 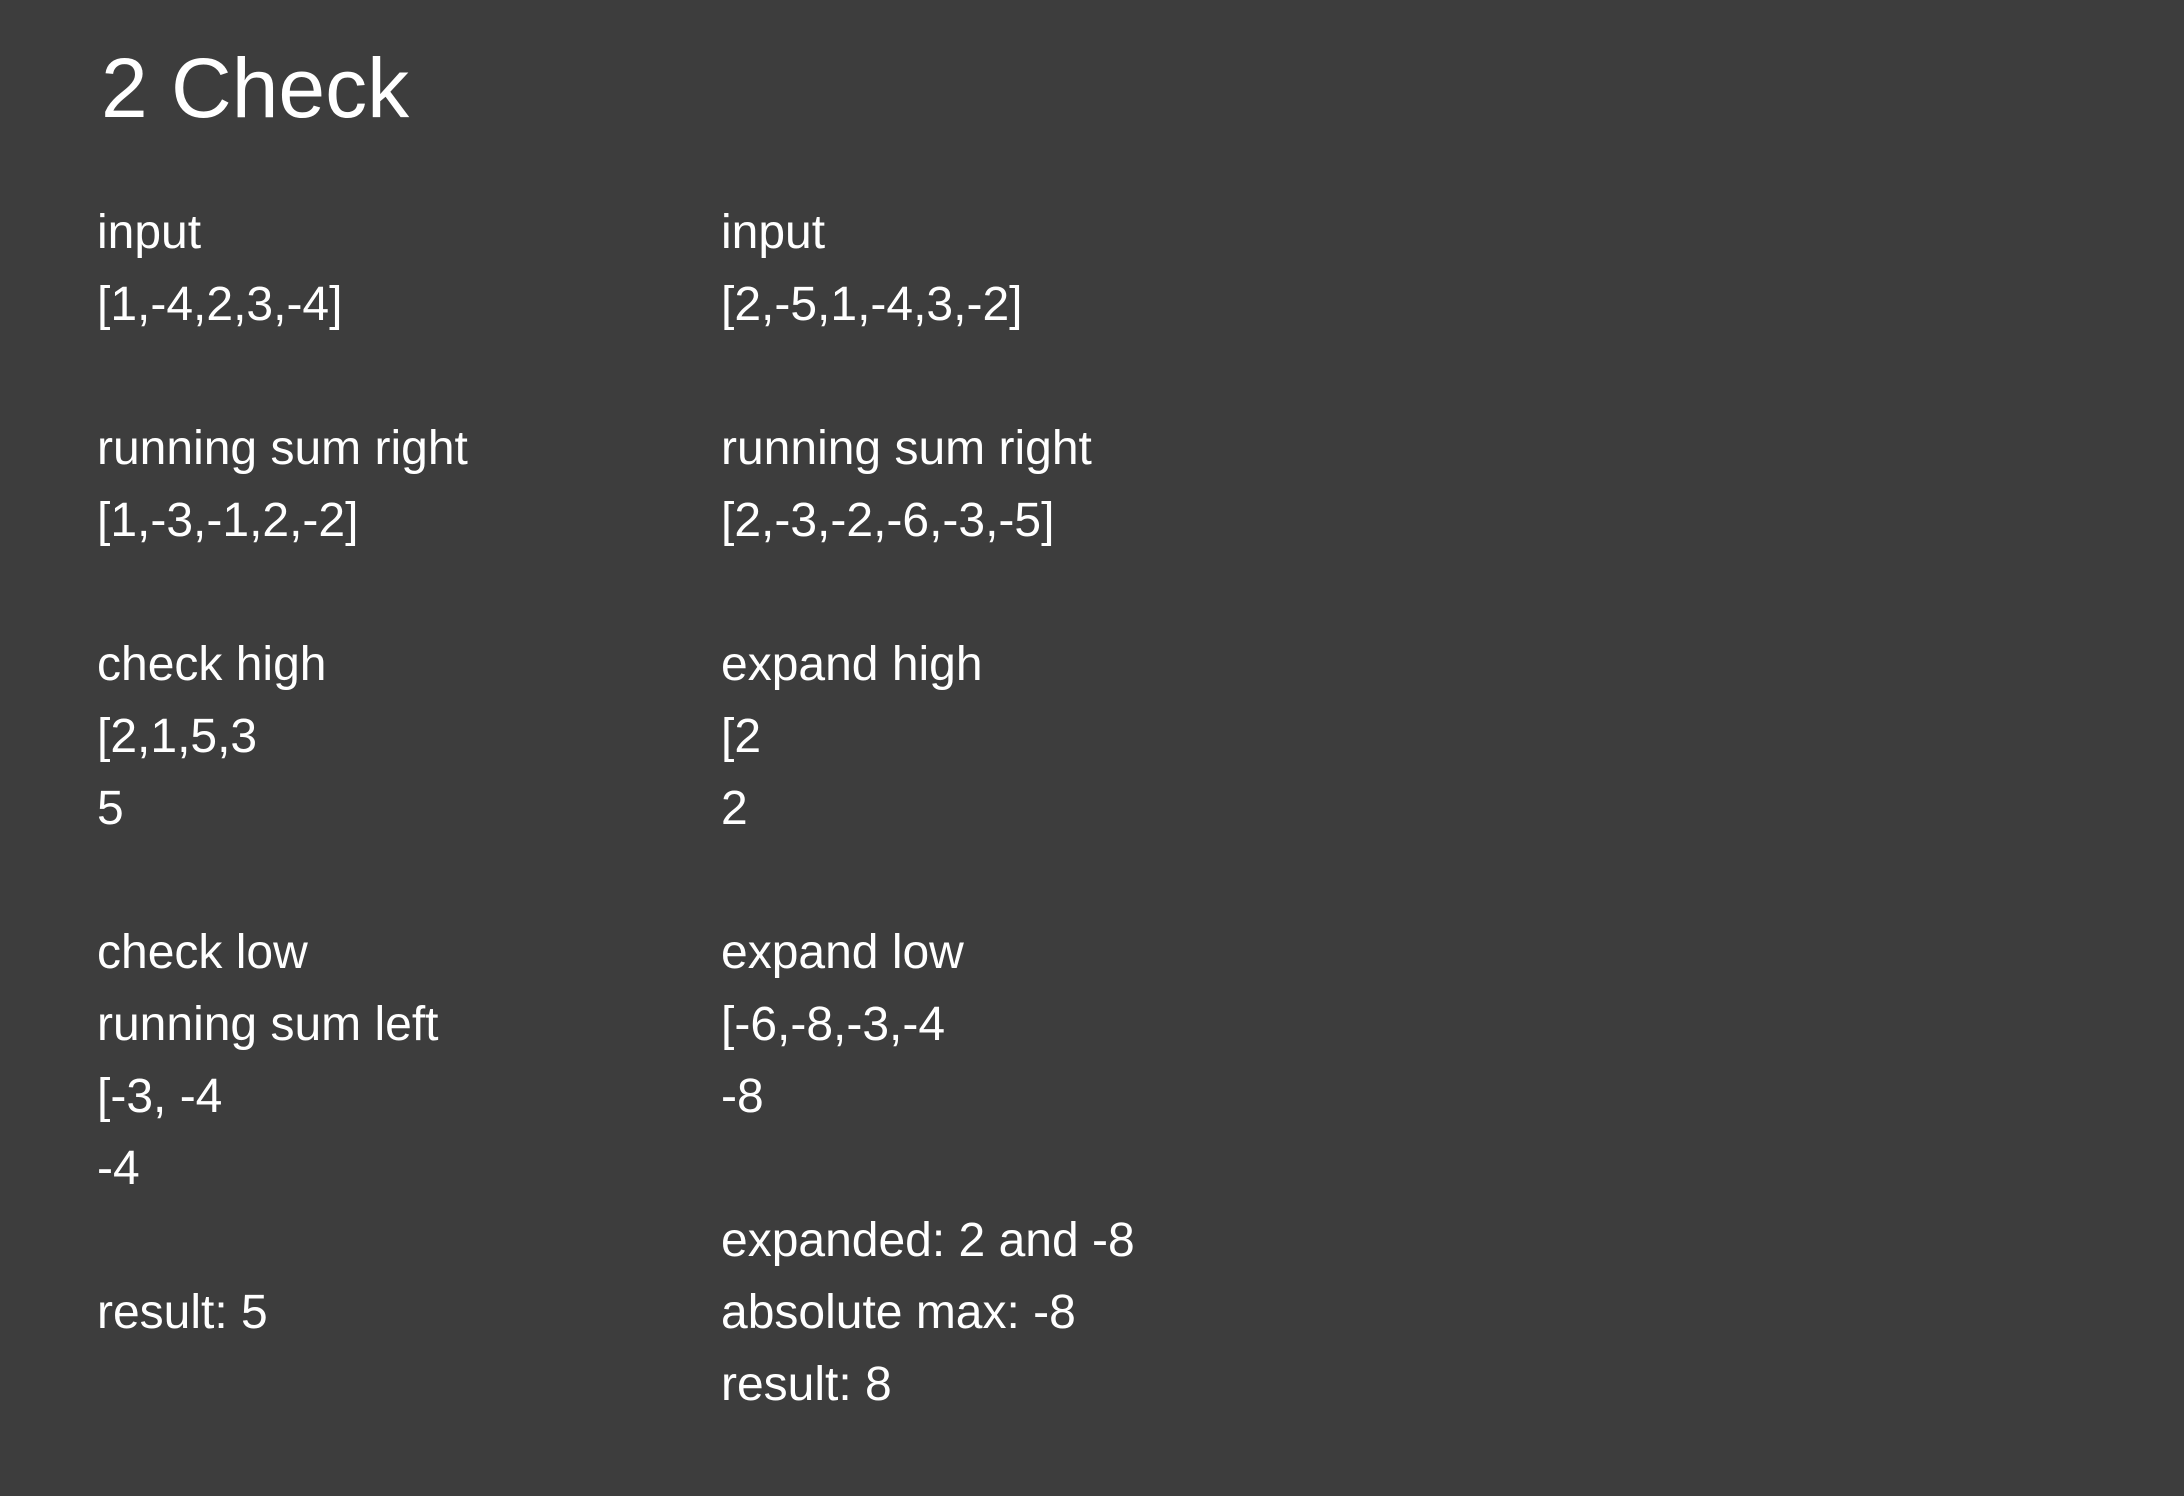 What do you see at coordinates (734, 808) in the screenshot?
I see `right-column-line: 2` at bounding box center [734, 808].